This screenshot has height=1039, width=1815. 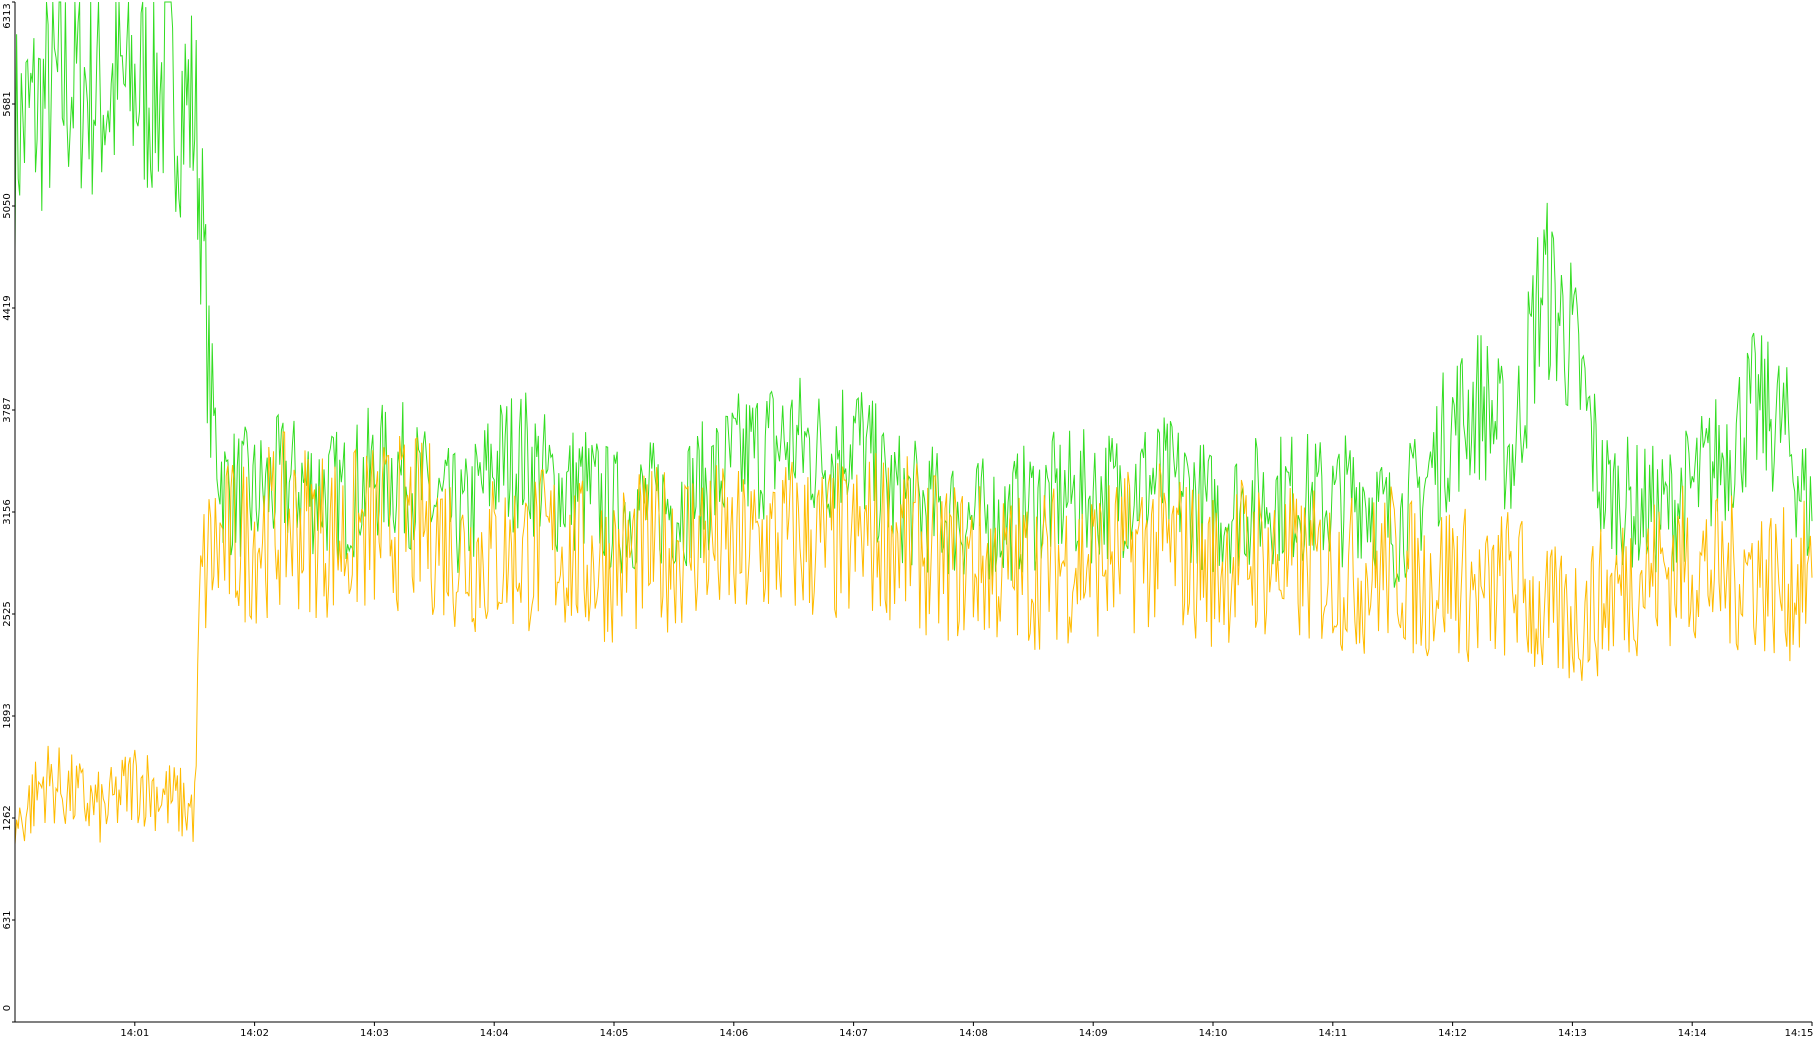 I want to click on y-tick-label: 3787, so click(x=7, y=409).